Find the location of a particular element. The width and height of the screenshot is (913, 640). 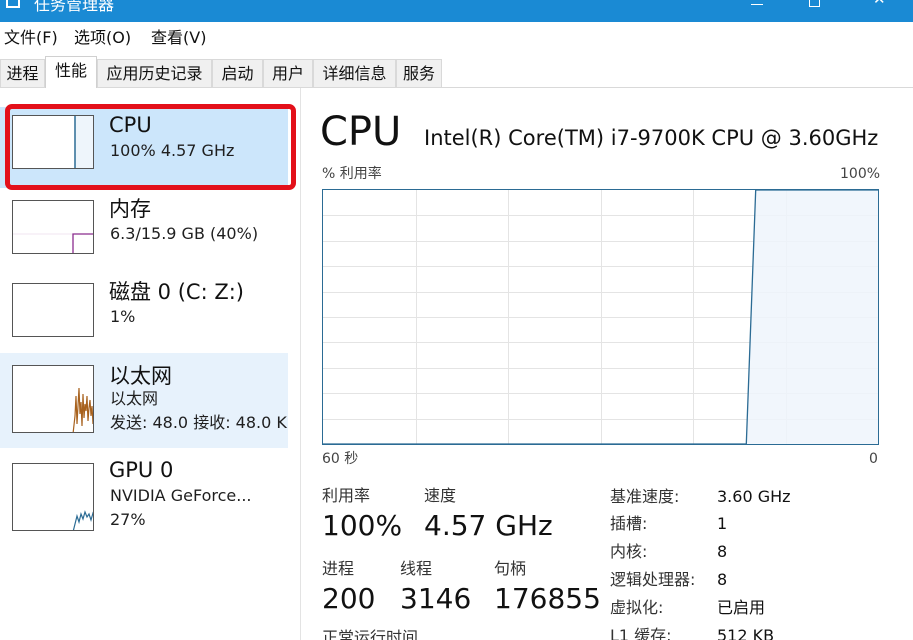

spec-logical-value: 8 is located at coordinates (722, 579).